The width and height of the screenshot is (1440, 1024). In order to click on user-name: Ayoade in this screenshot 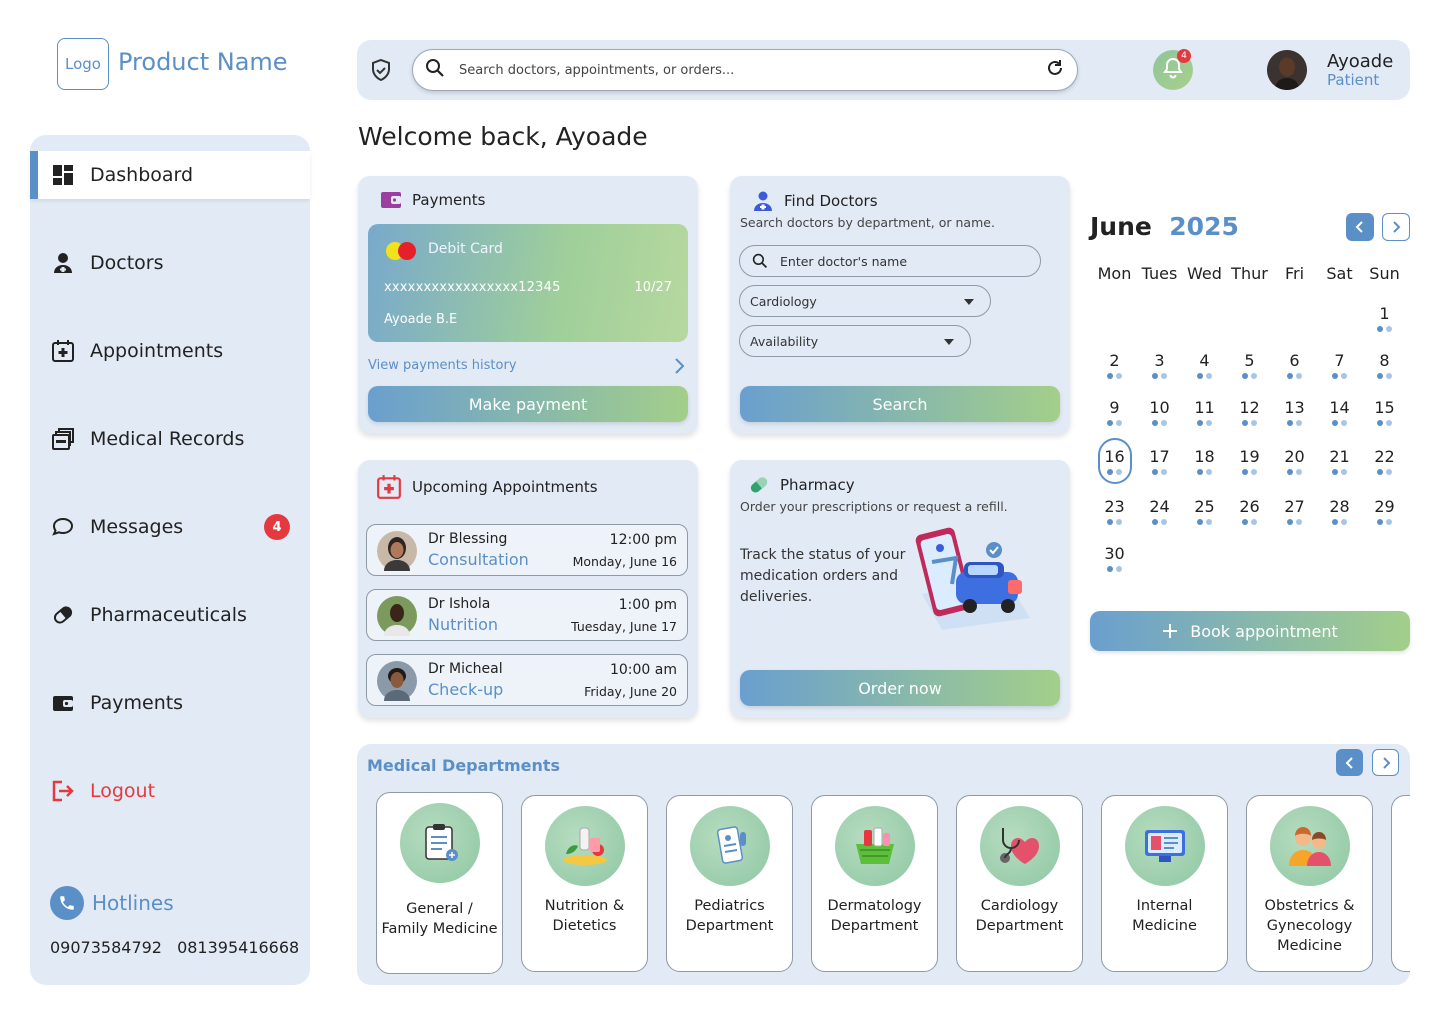, I will do `click(1360, 61)`.